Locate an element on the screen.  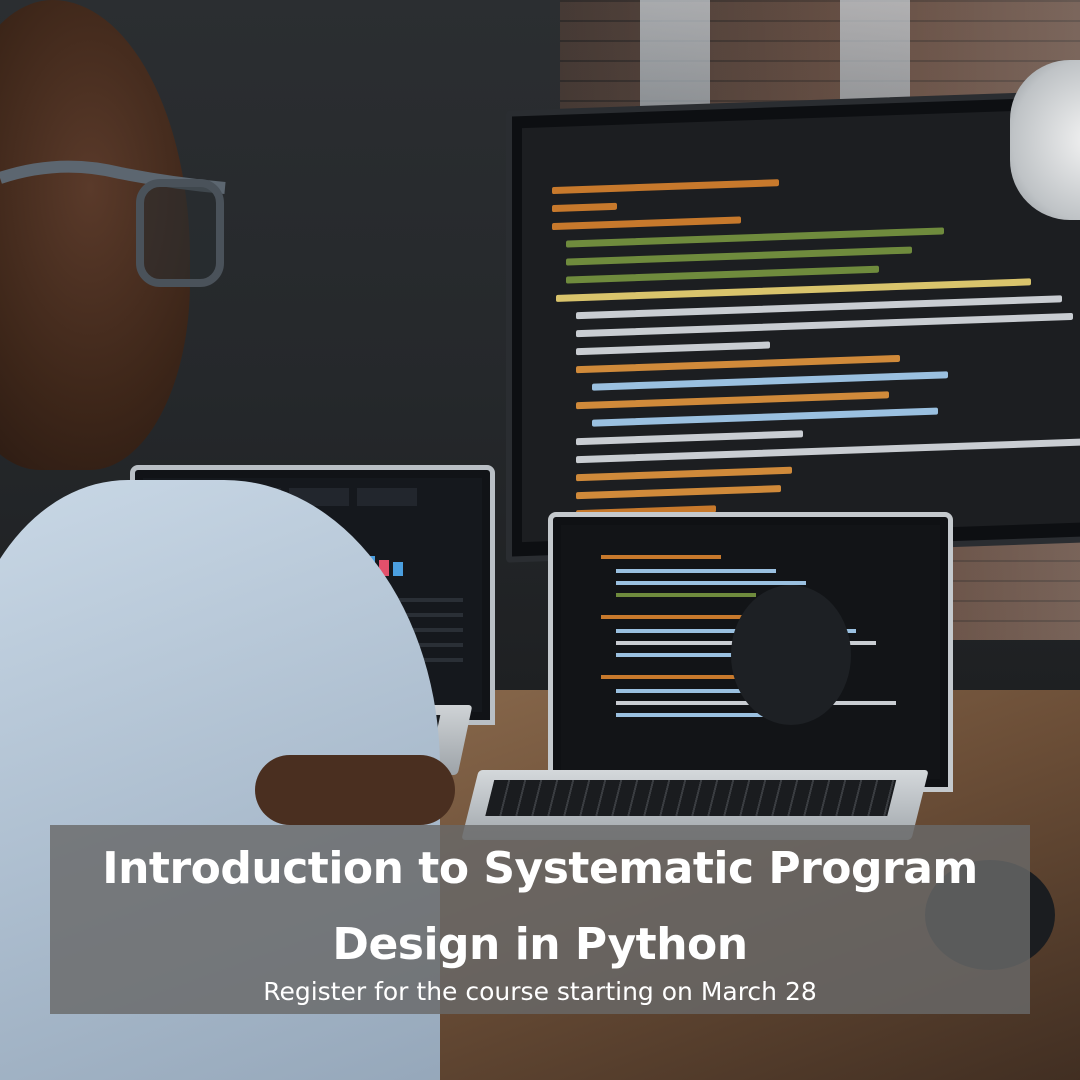
title-line-2: Design in Python is located at coordinates (540, 944).